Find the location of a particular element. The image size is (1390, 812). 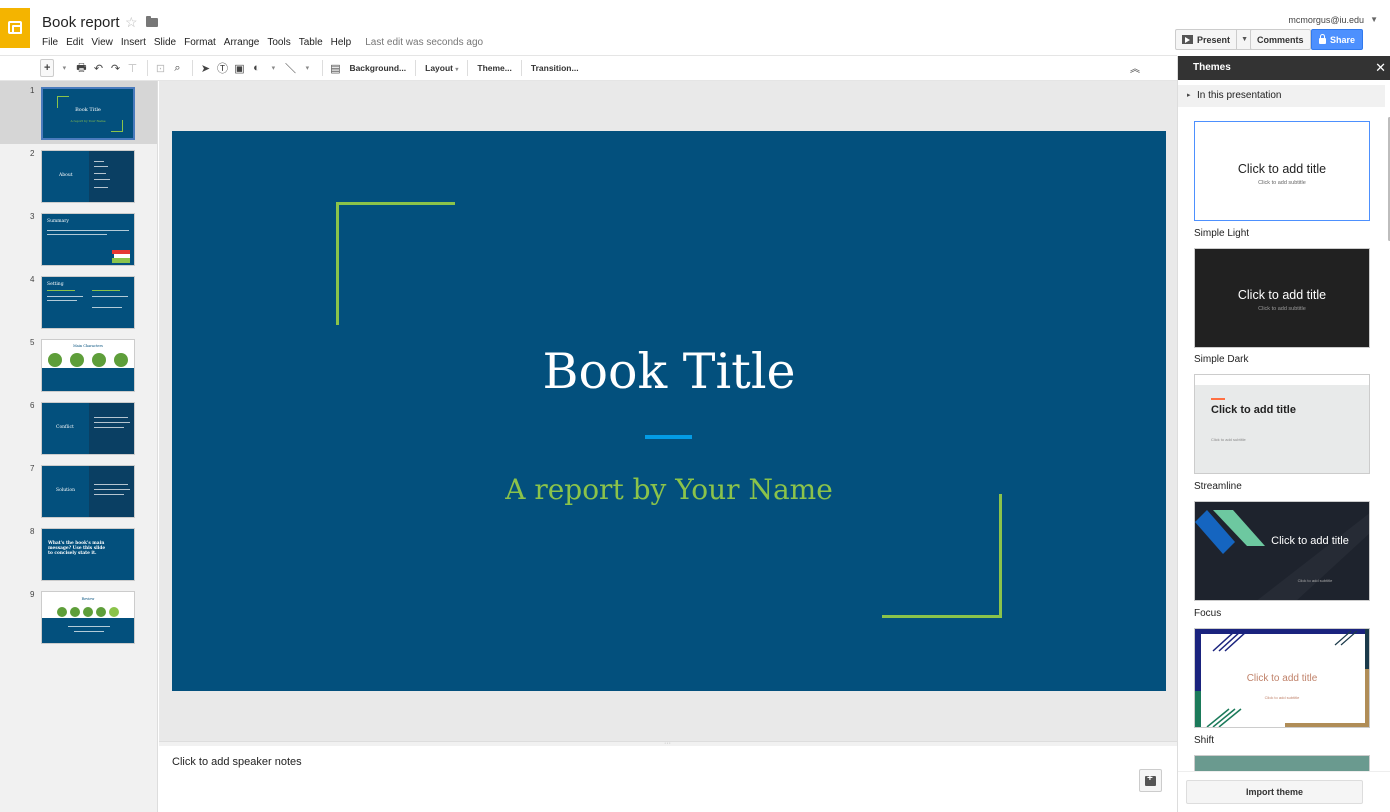

close-icon: ✕ is located at coordinates (1380, 68).